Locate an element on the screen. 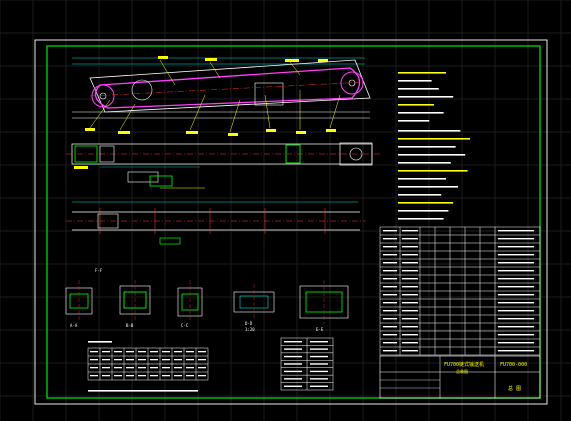 The height and width of the screenshot is (421, 571). section-b-b: B-B is located at coordinates (135, 304).